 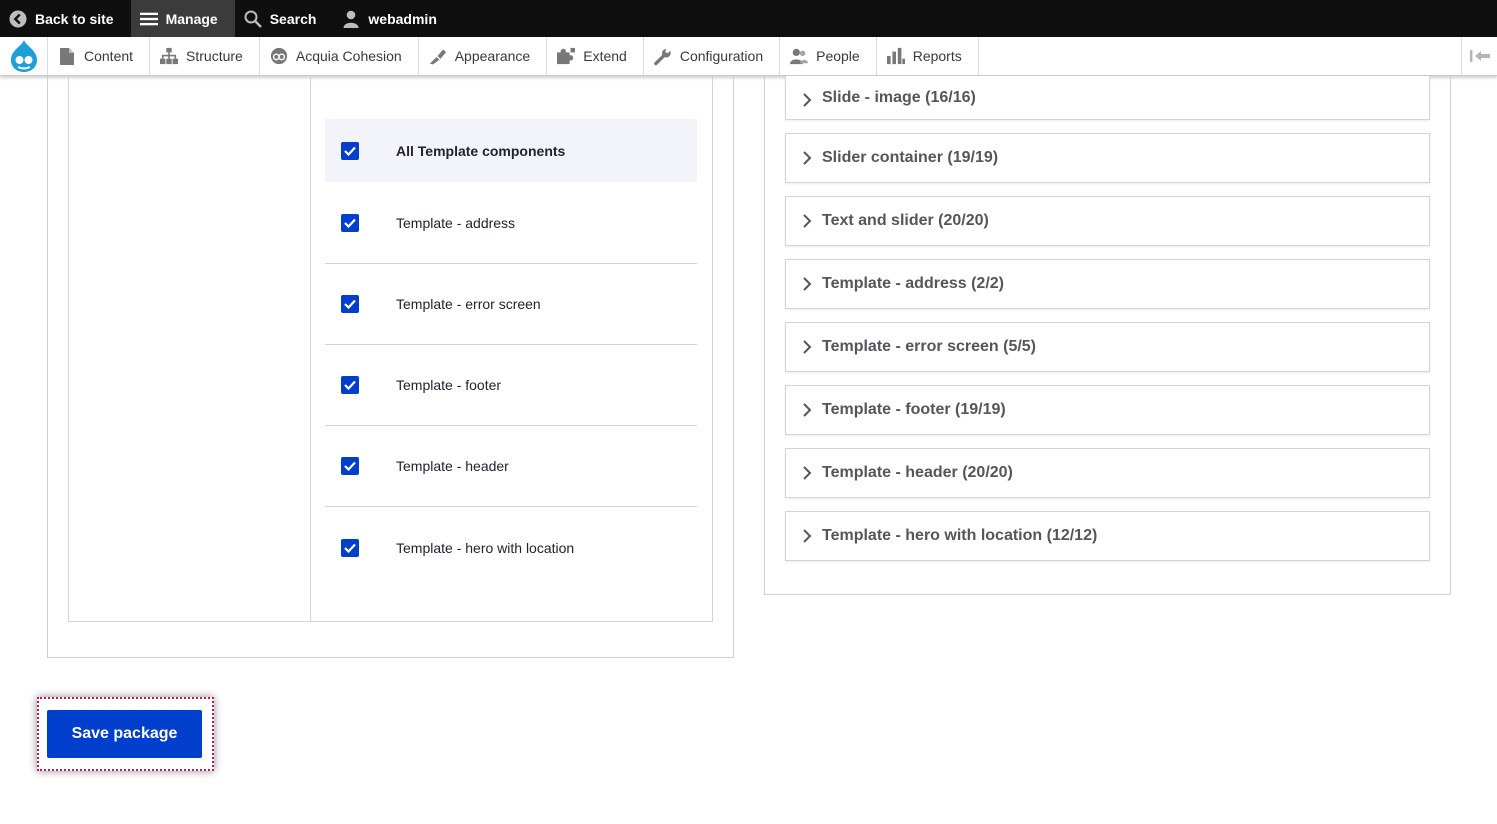 I want to click on checkbox-row-all: All Template components, so click(x=511, y=150).